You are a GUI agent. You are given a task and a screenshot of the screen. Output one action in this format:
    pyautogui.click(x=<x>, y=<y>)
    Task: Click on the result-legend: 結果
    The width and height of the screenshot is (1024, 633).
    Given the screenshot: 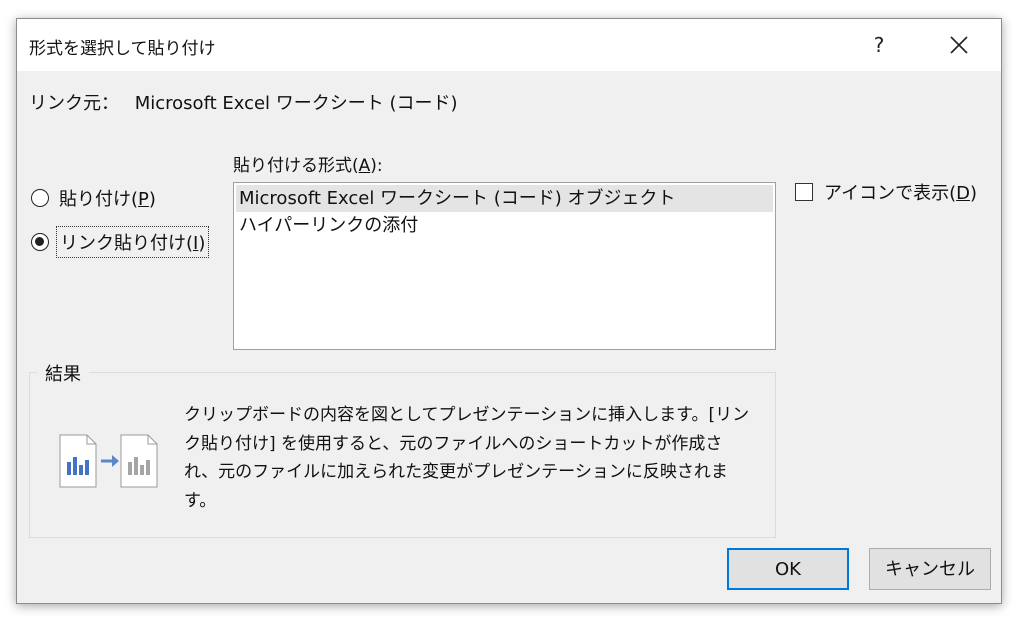 What is the action you would take?
    pyautogui.click(x=63, y=373)
    